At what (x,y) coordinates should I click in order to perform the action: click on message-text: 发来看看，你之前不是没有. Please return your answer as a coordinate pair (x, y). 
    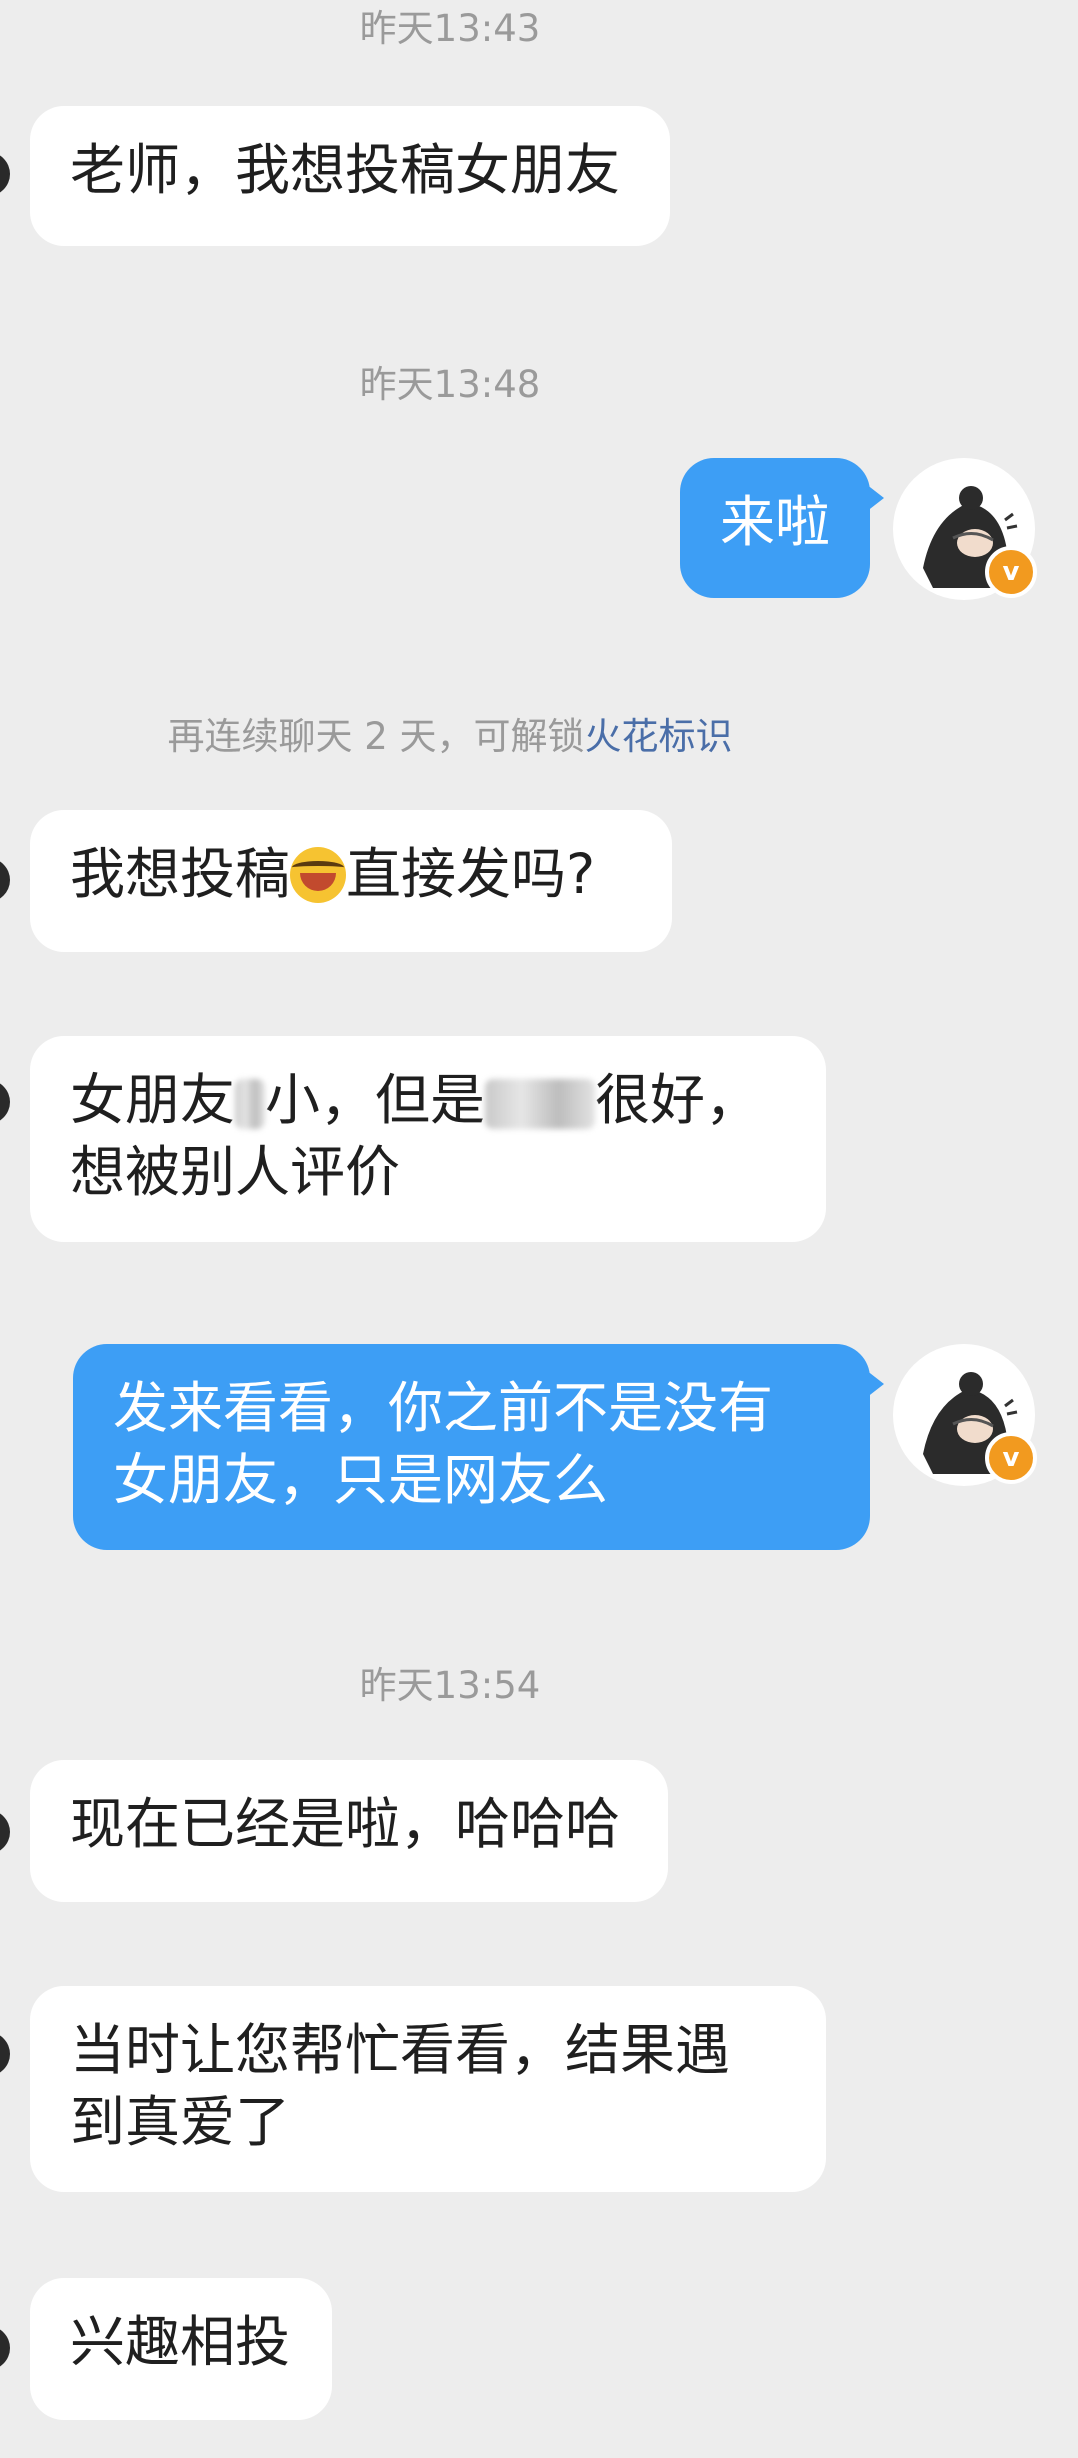
    Looking at the image, I should click on (443, 1408).